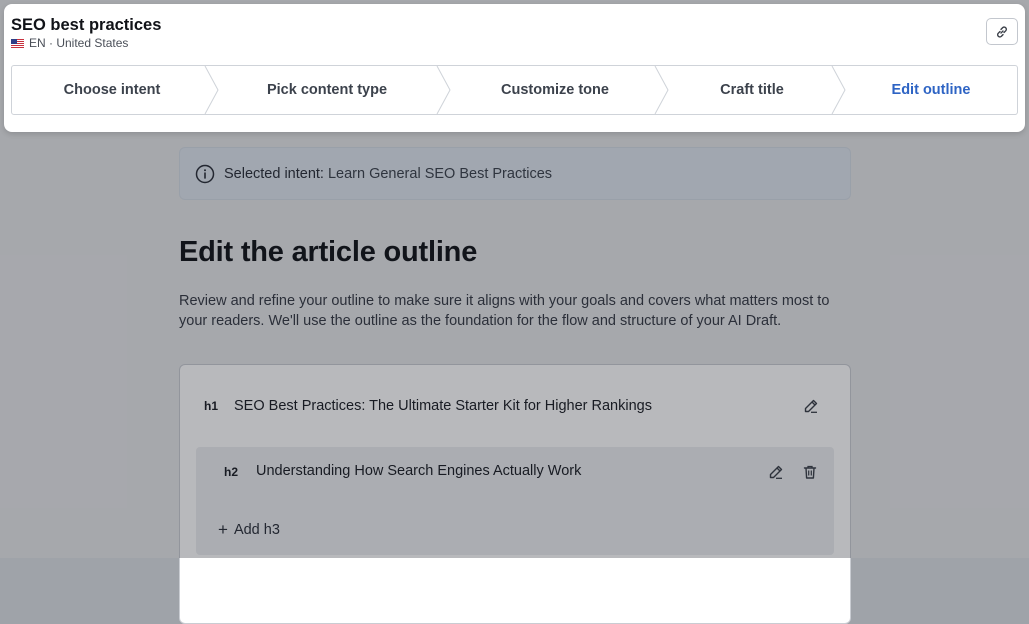  What do you see at coordinates (231, 472) in the screenshot?
I see `h2-tag: h2` at bounding box center [231, 472].